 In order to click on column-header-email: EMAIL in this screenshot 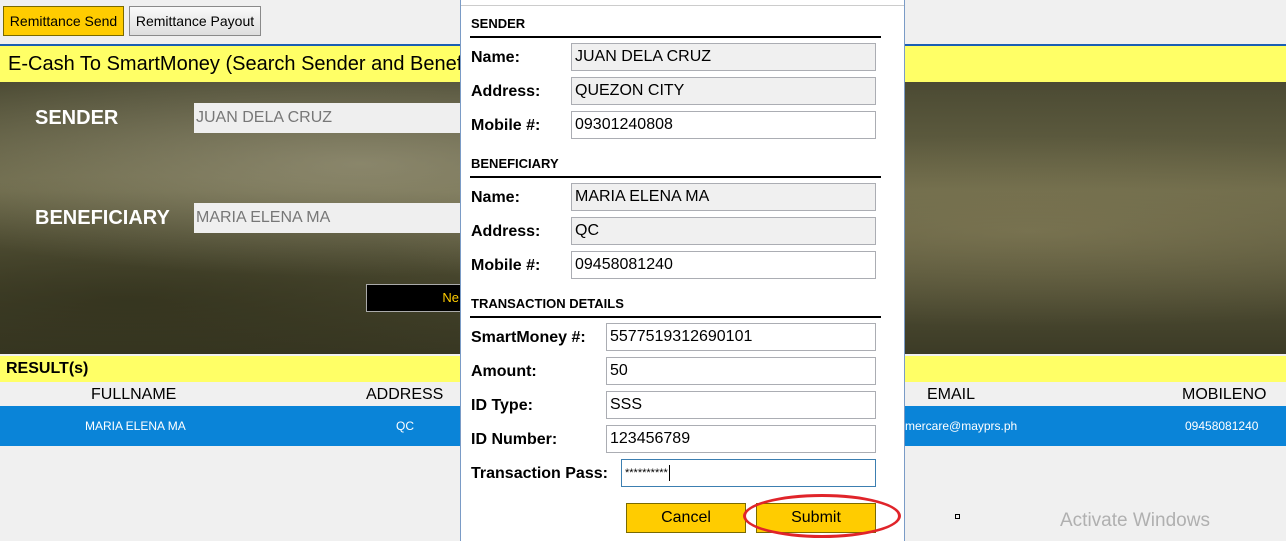, I will do `click(951, 395)`.